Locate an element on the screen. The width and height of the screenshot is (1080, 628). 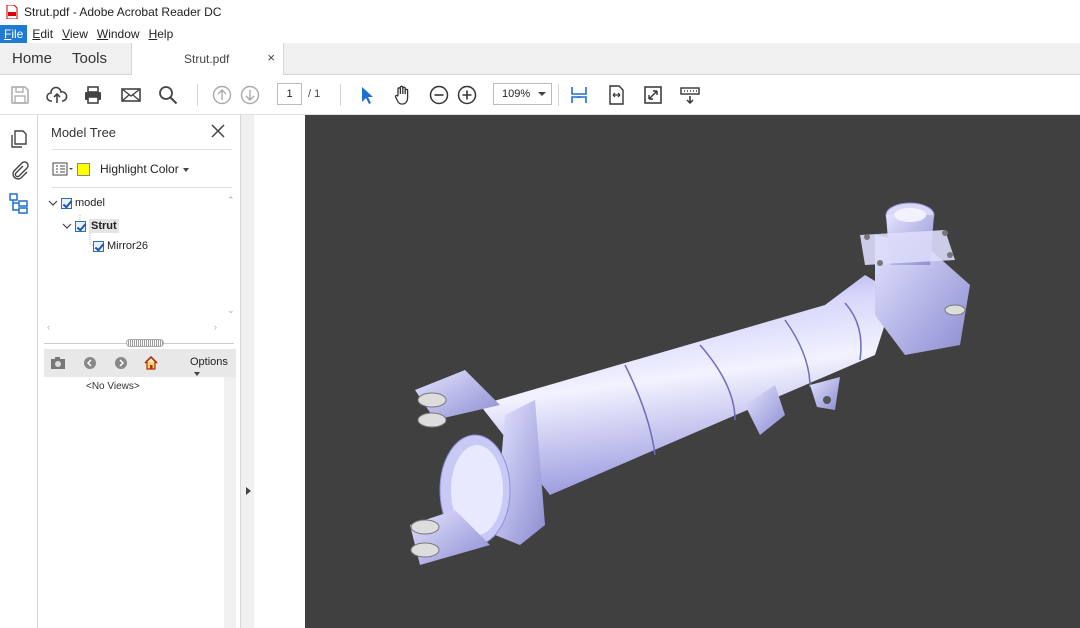
model-tree-icon is located at coordinates (19, 203).